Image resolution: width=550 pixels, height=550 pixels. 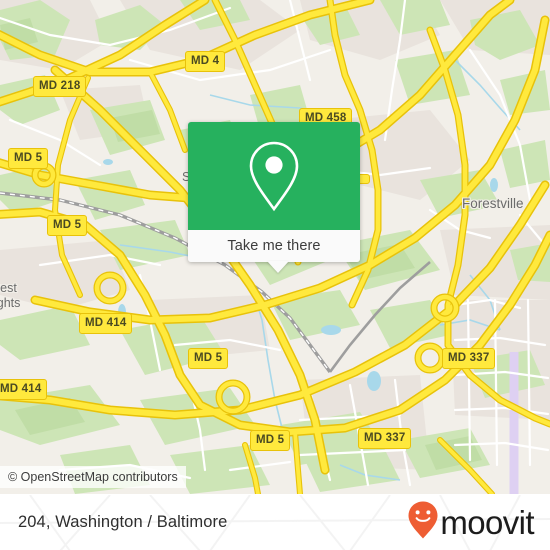 I want to click on footer-bar: 204, Washington / Baltimore moovit, so click(x=275, y=522).